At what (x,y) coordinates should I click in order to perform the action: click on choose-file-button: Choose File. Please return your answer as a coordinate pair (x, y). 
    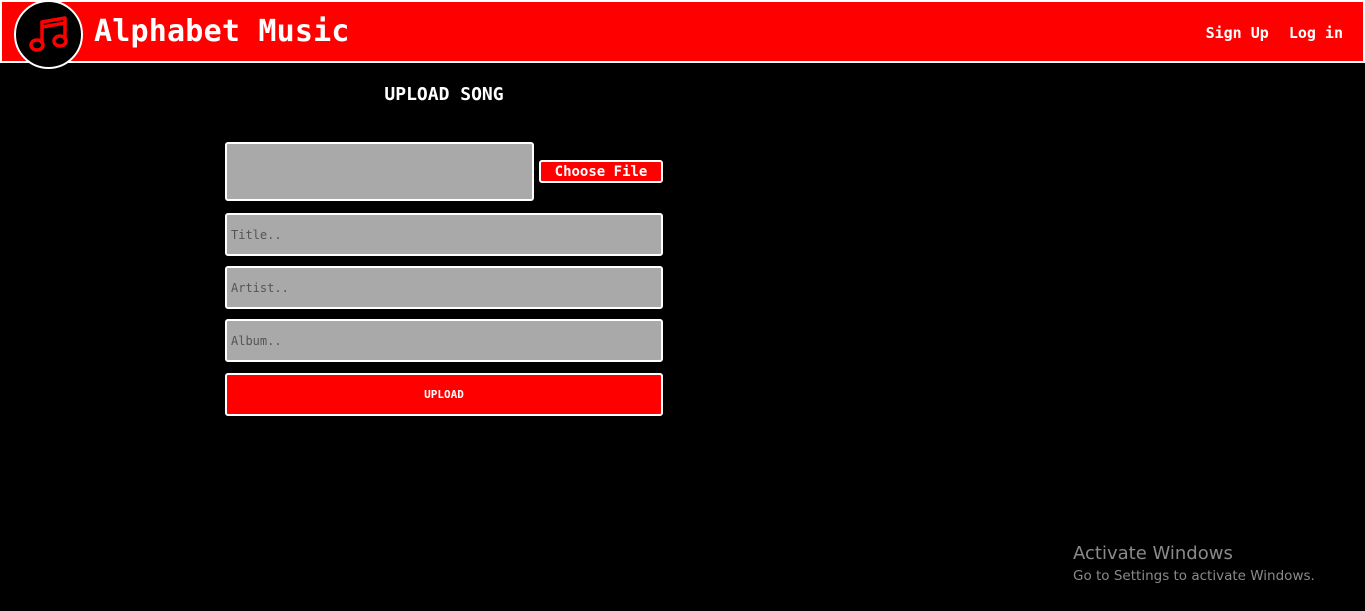
    Looking at the image, I should click on (601, 171).